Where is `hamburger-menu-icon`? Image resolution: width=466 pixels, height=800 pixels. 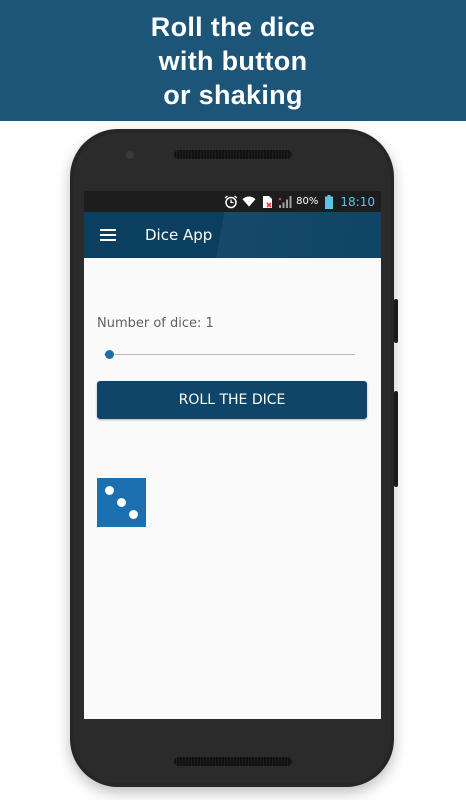
hamburger-menu-icon is located at coordinates (108, 235).